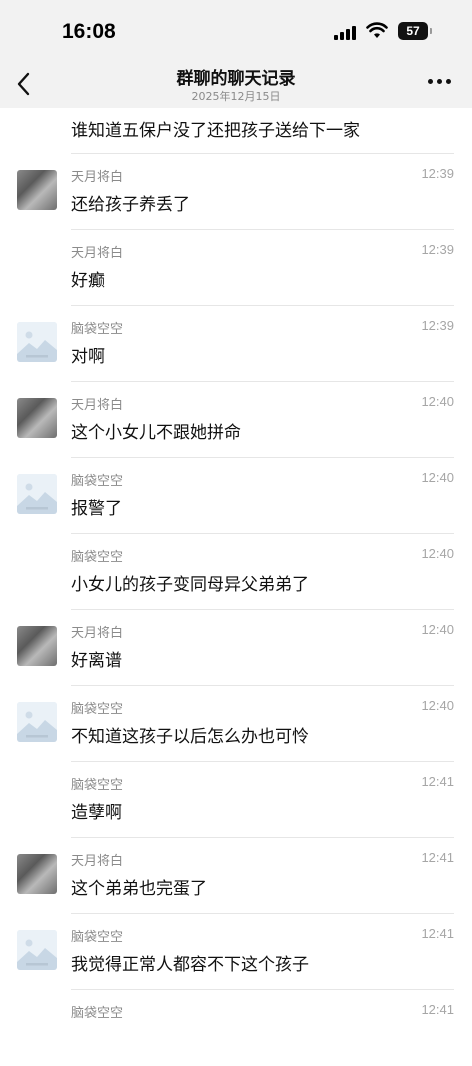 The image size is (472, 1066). I want to click on page-subtitle: 2025年12月15日, so click(236, 96).